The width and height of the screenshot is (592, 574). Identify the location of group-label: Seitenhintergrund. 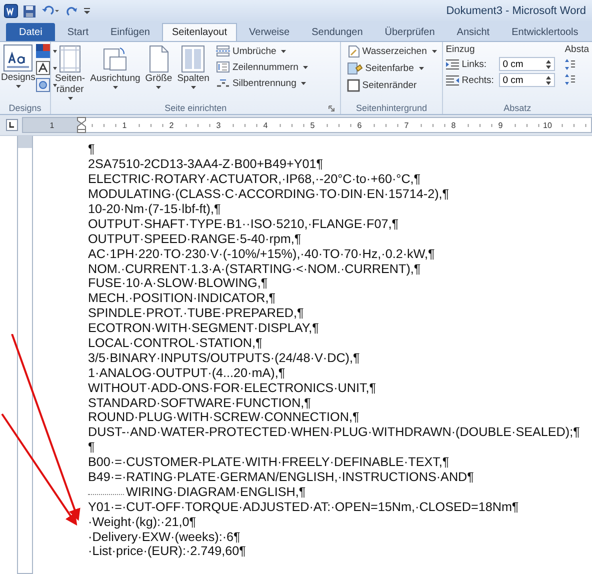
(391, 108).